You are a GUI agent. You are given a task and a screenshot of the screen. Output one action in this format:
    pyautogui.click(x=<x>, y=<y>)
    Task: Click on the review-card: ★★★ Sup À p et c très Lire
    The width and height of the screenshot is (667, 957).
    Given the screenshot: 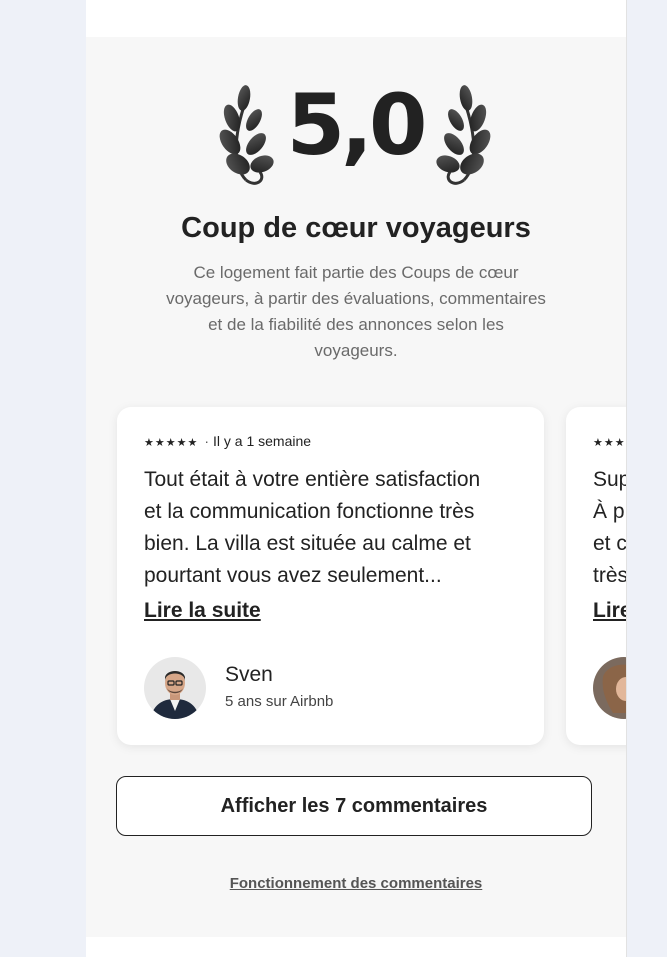 What is the action you would take?
    pyautogui.click(x=596, y=576)
    